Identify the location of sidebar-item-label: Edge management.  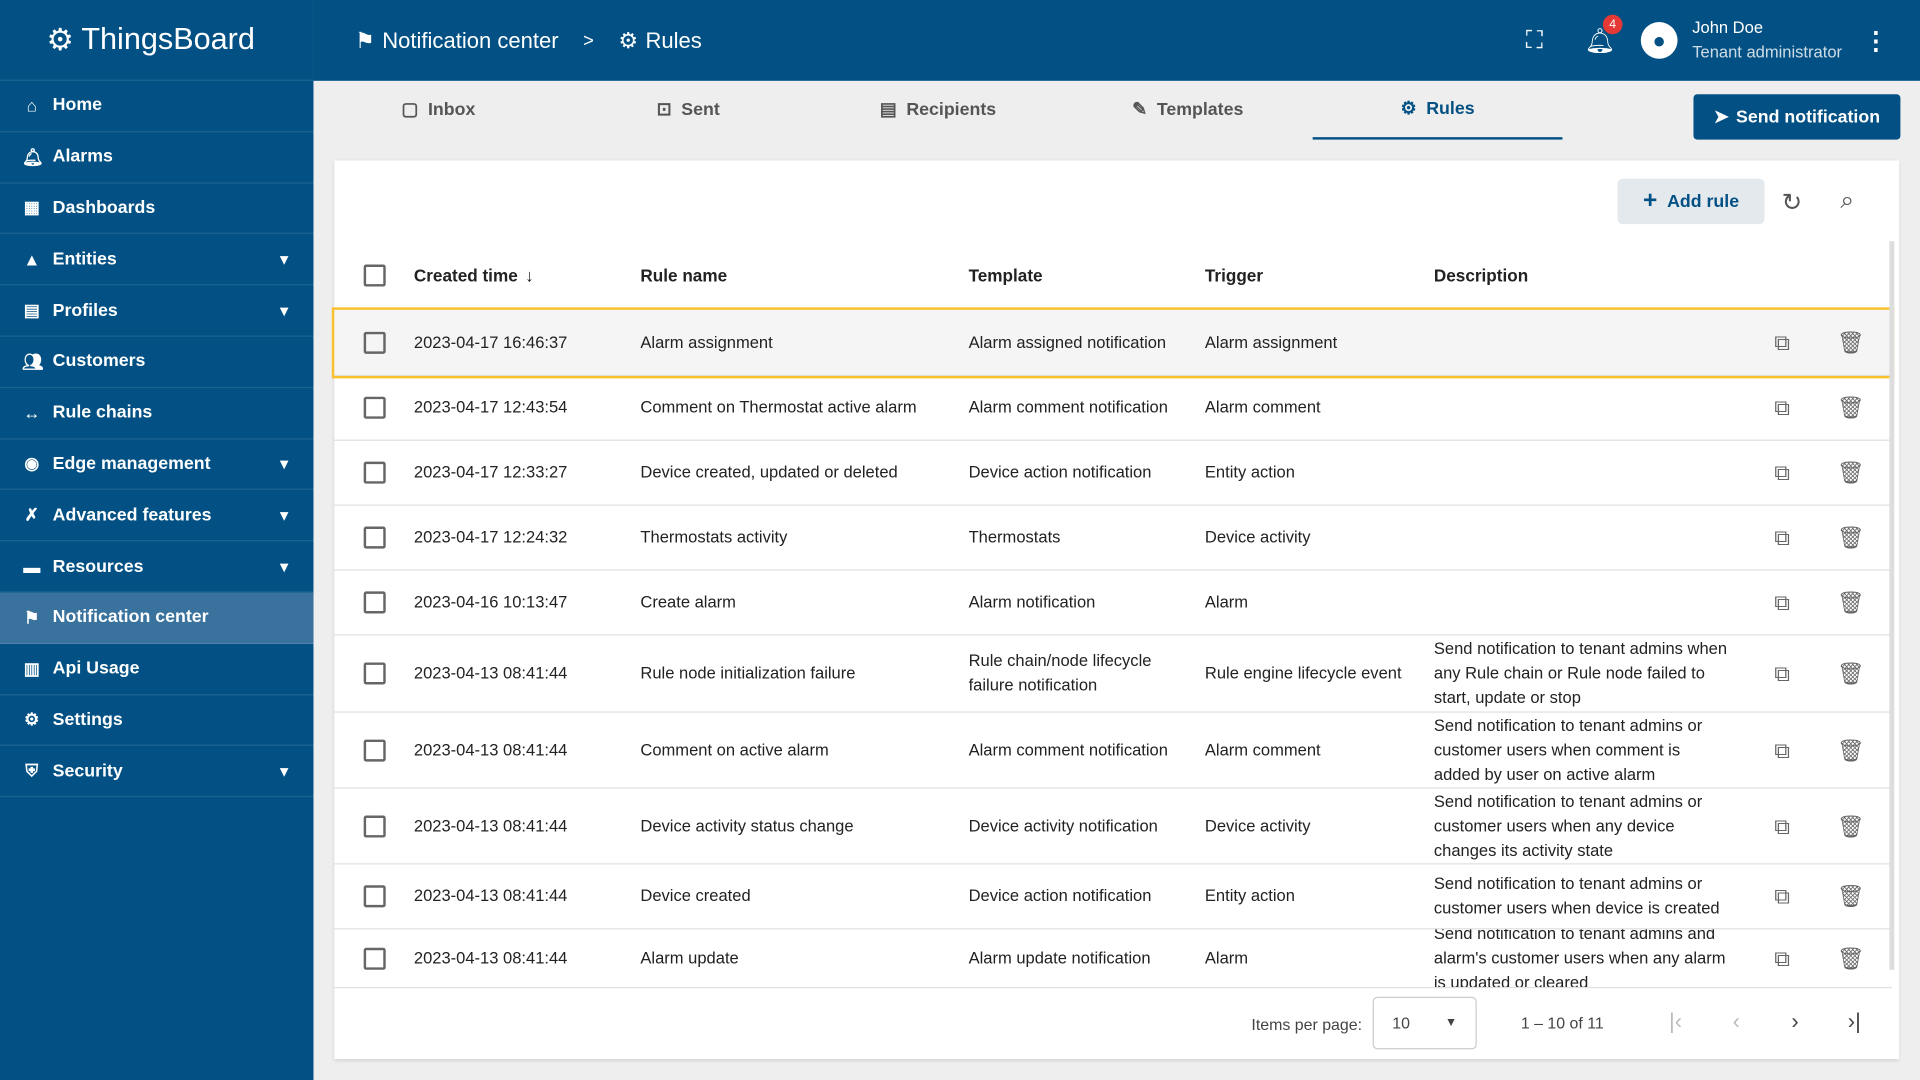
(131, 464).